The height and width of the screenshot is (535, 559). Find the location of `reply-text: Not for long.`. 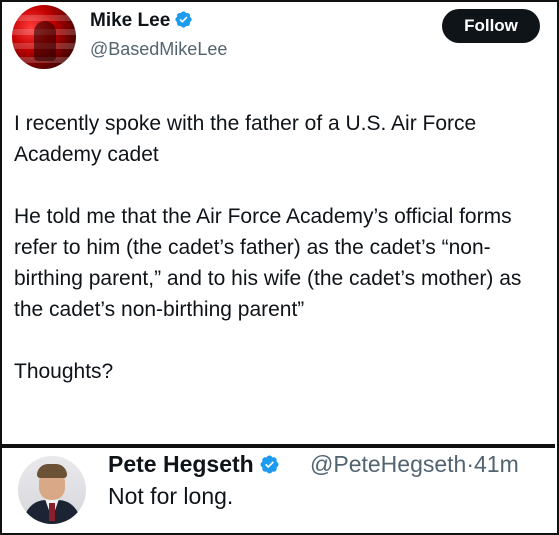

reply-text: Not for long. is located at coordinates (171, 496).